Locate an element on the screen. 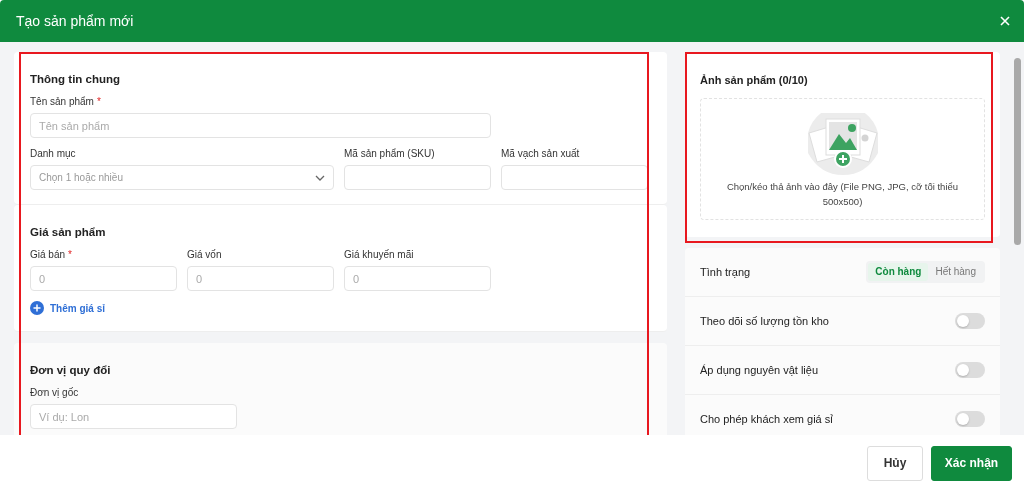 Image resolution: width=1024 pixels, height=491 pixels. dialog-title: Tạo sản phẩm mới is located at coordinates (75, 21).